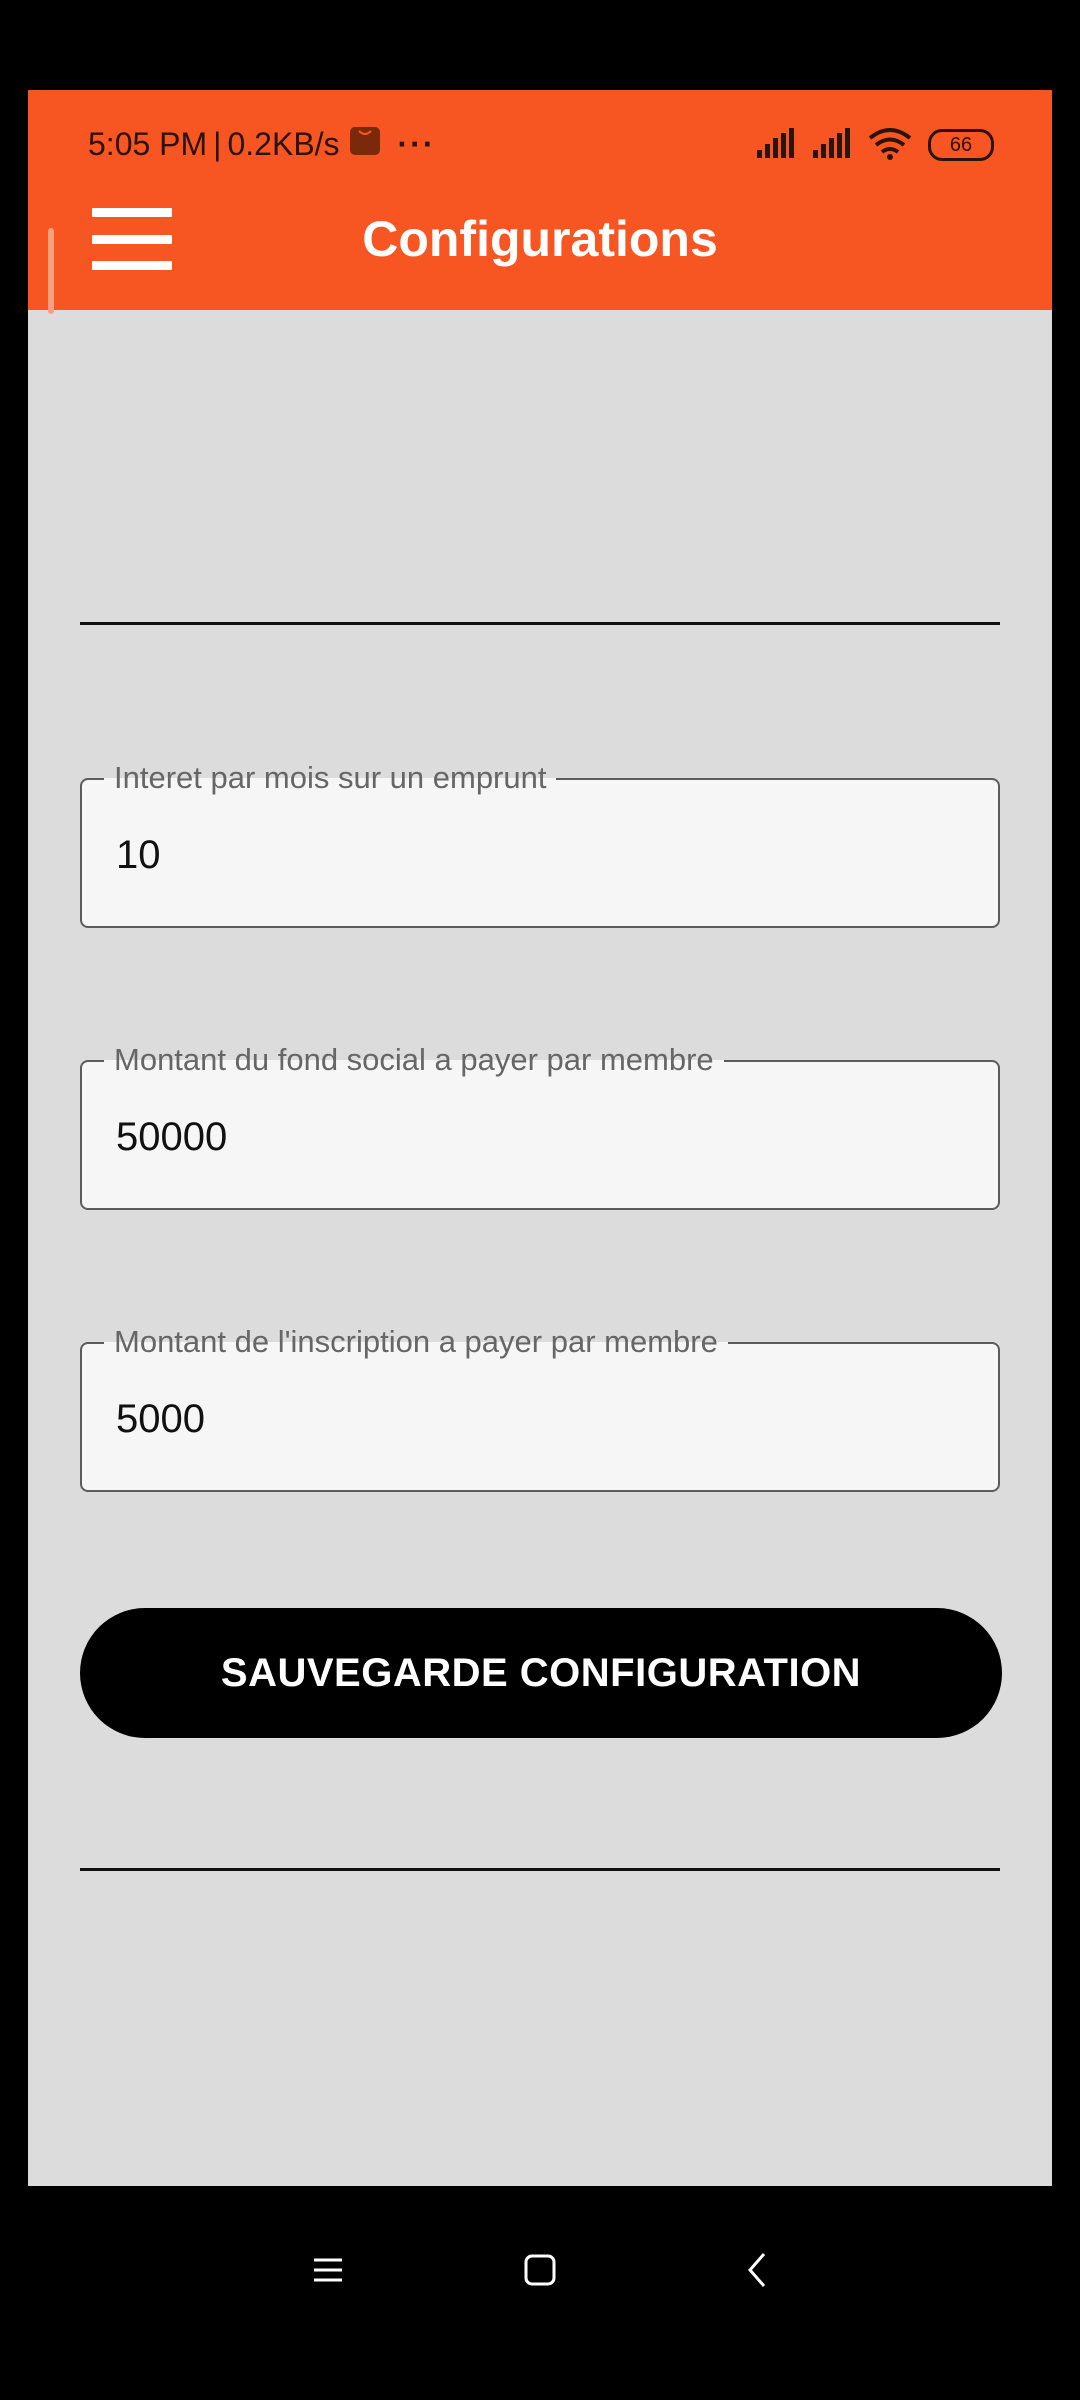  I want to click on page-title: Configurations, so click(540, 239).